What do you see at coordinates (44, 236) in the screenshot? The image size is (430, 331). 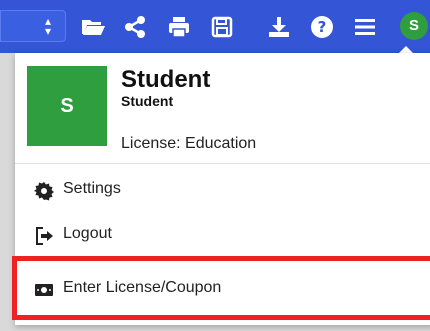 I see `logout-icon` at bounding box center [44, 236].